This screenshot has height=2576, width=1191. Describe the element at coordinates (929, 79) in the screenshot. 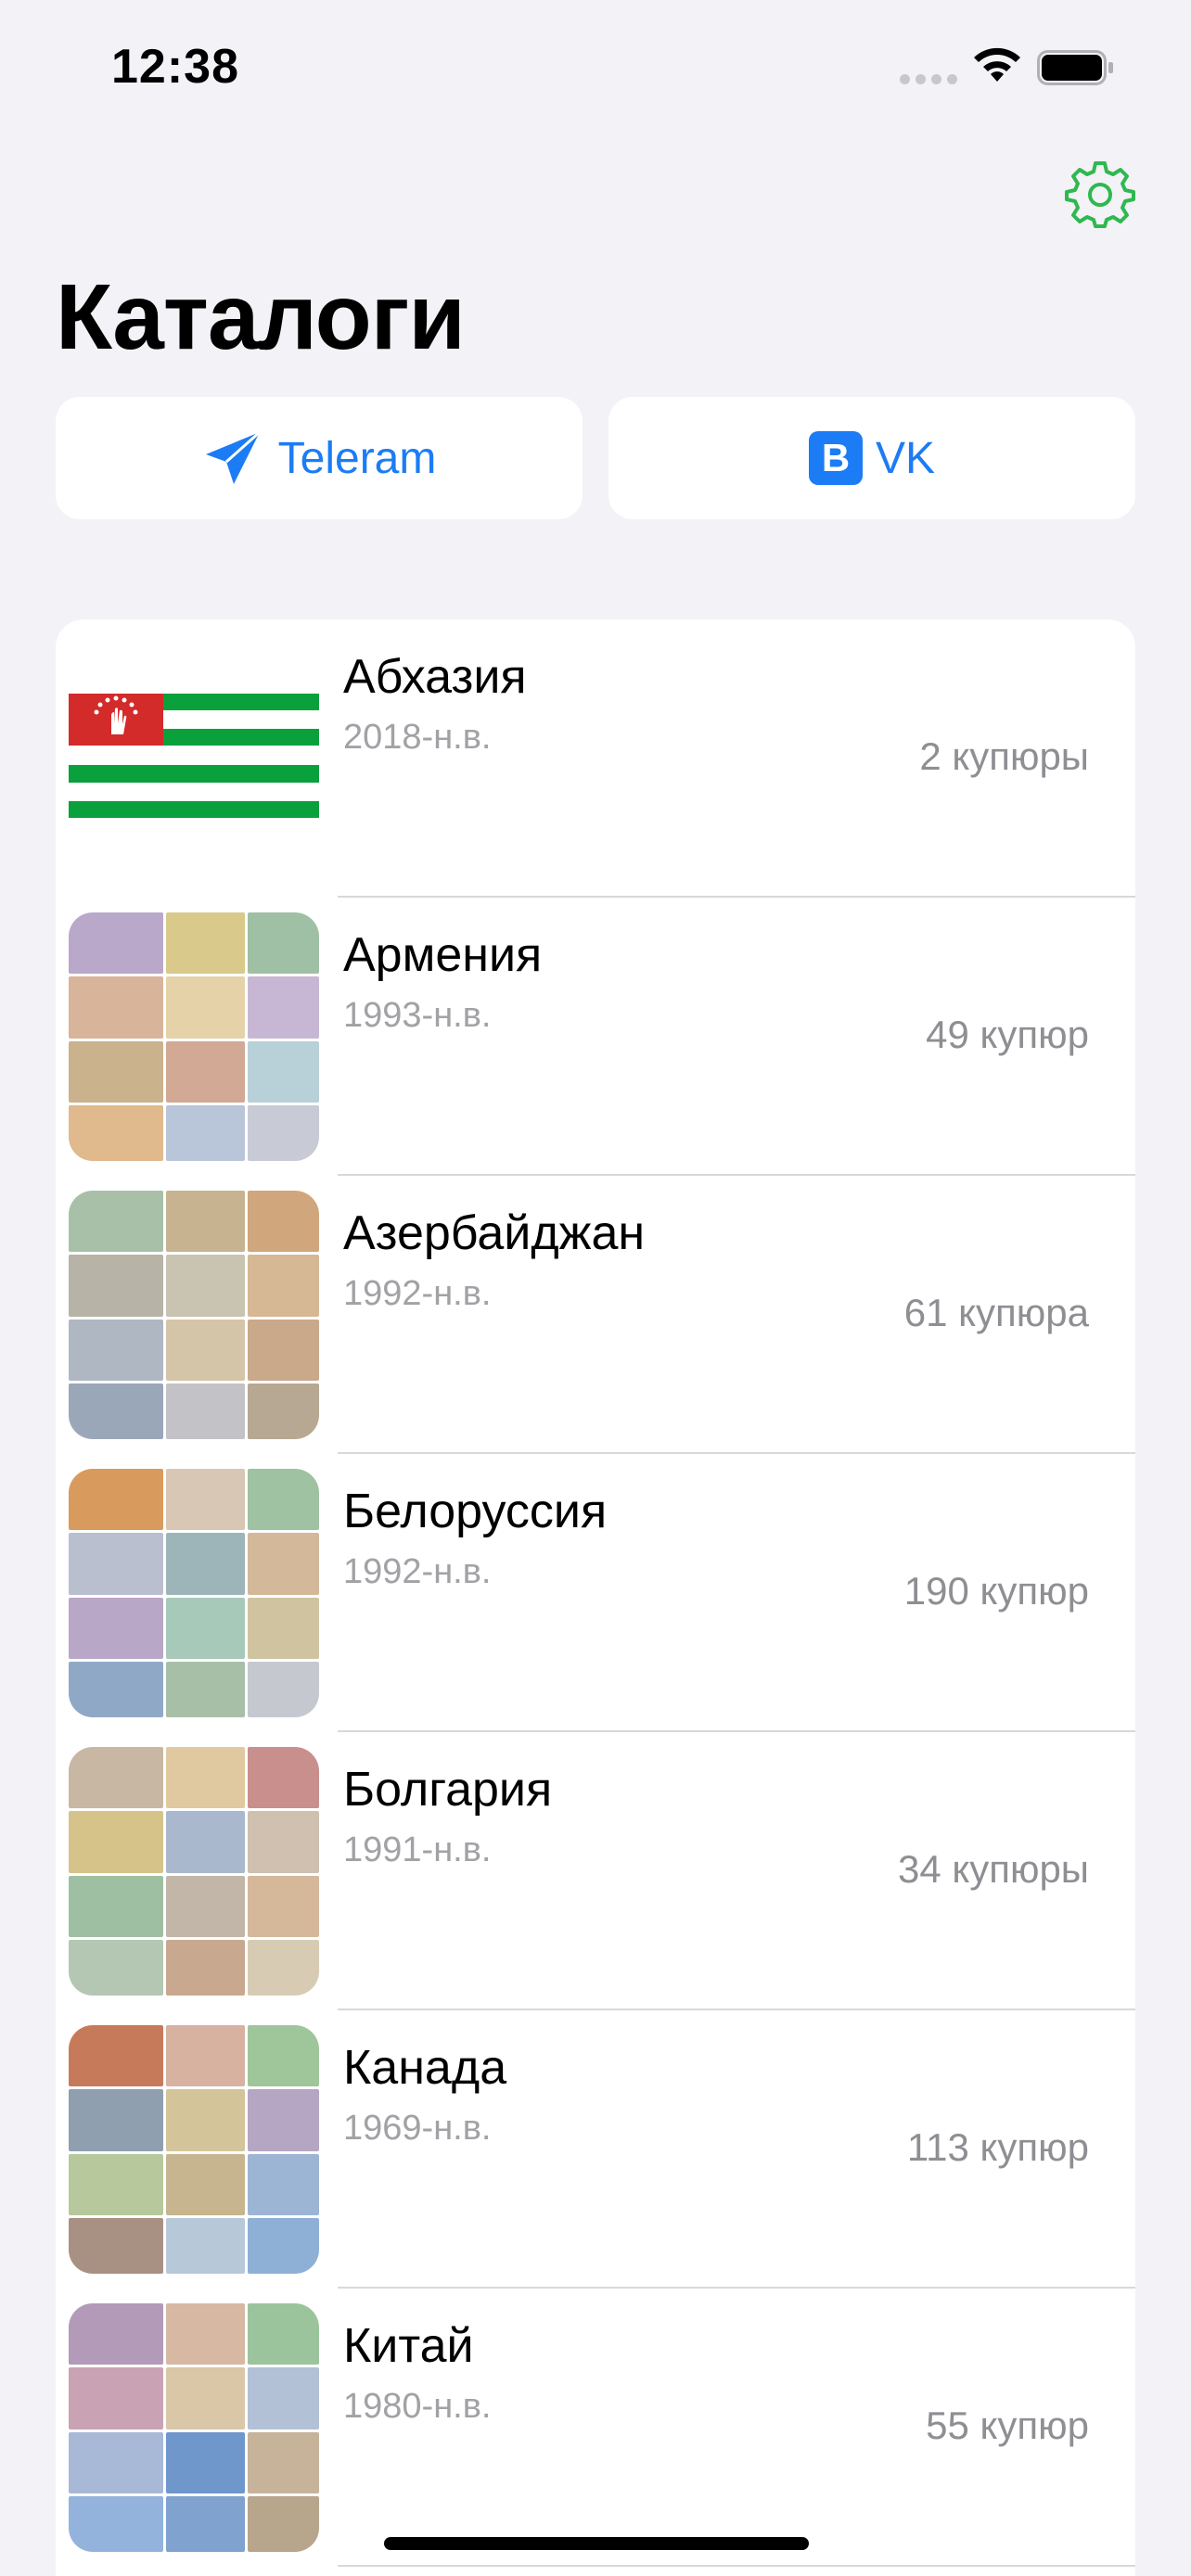

I see `cellular-signal-icon` at that location.